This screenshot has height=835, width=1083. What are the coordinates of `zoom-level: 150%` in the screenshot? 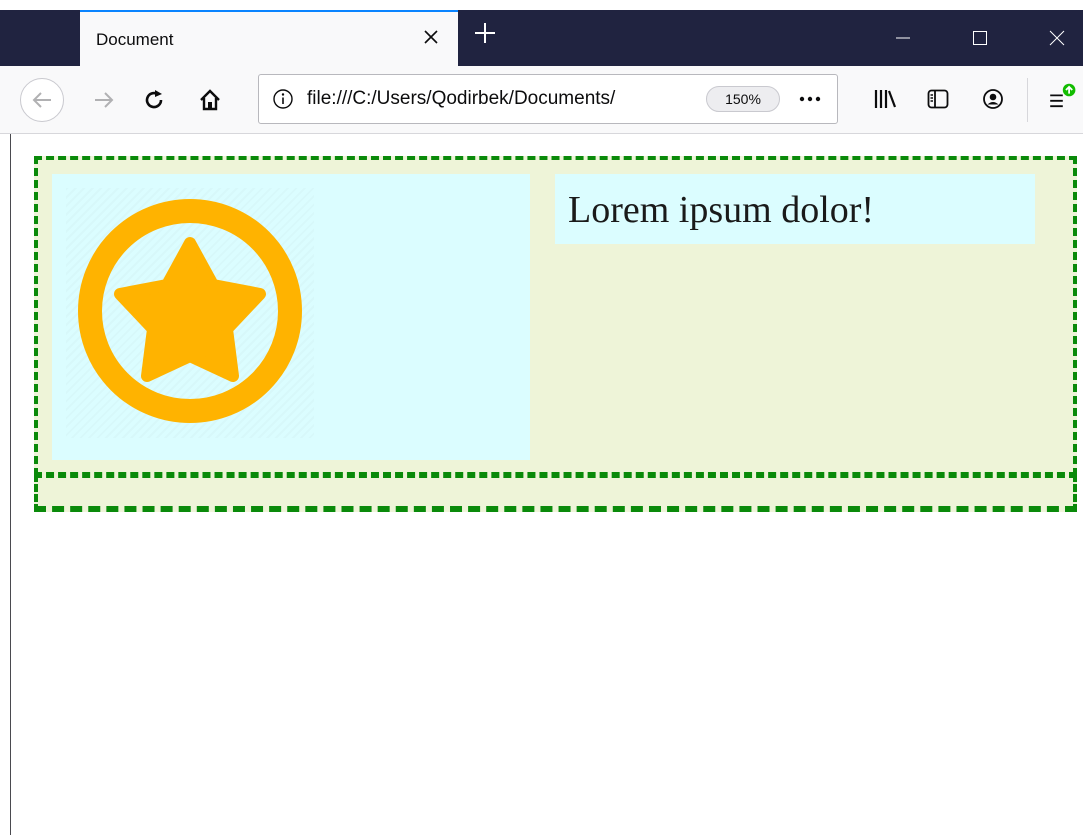 It's located at (743, 99).